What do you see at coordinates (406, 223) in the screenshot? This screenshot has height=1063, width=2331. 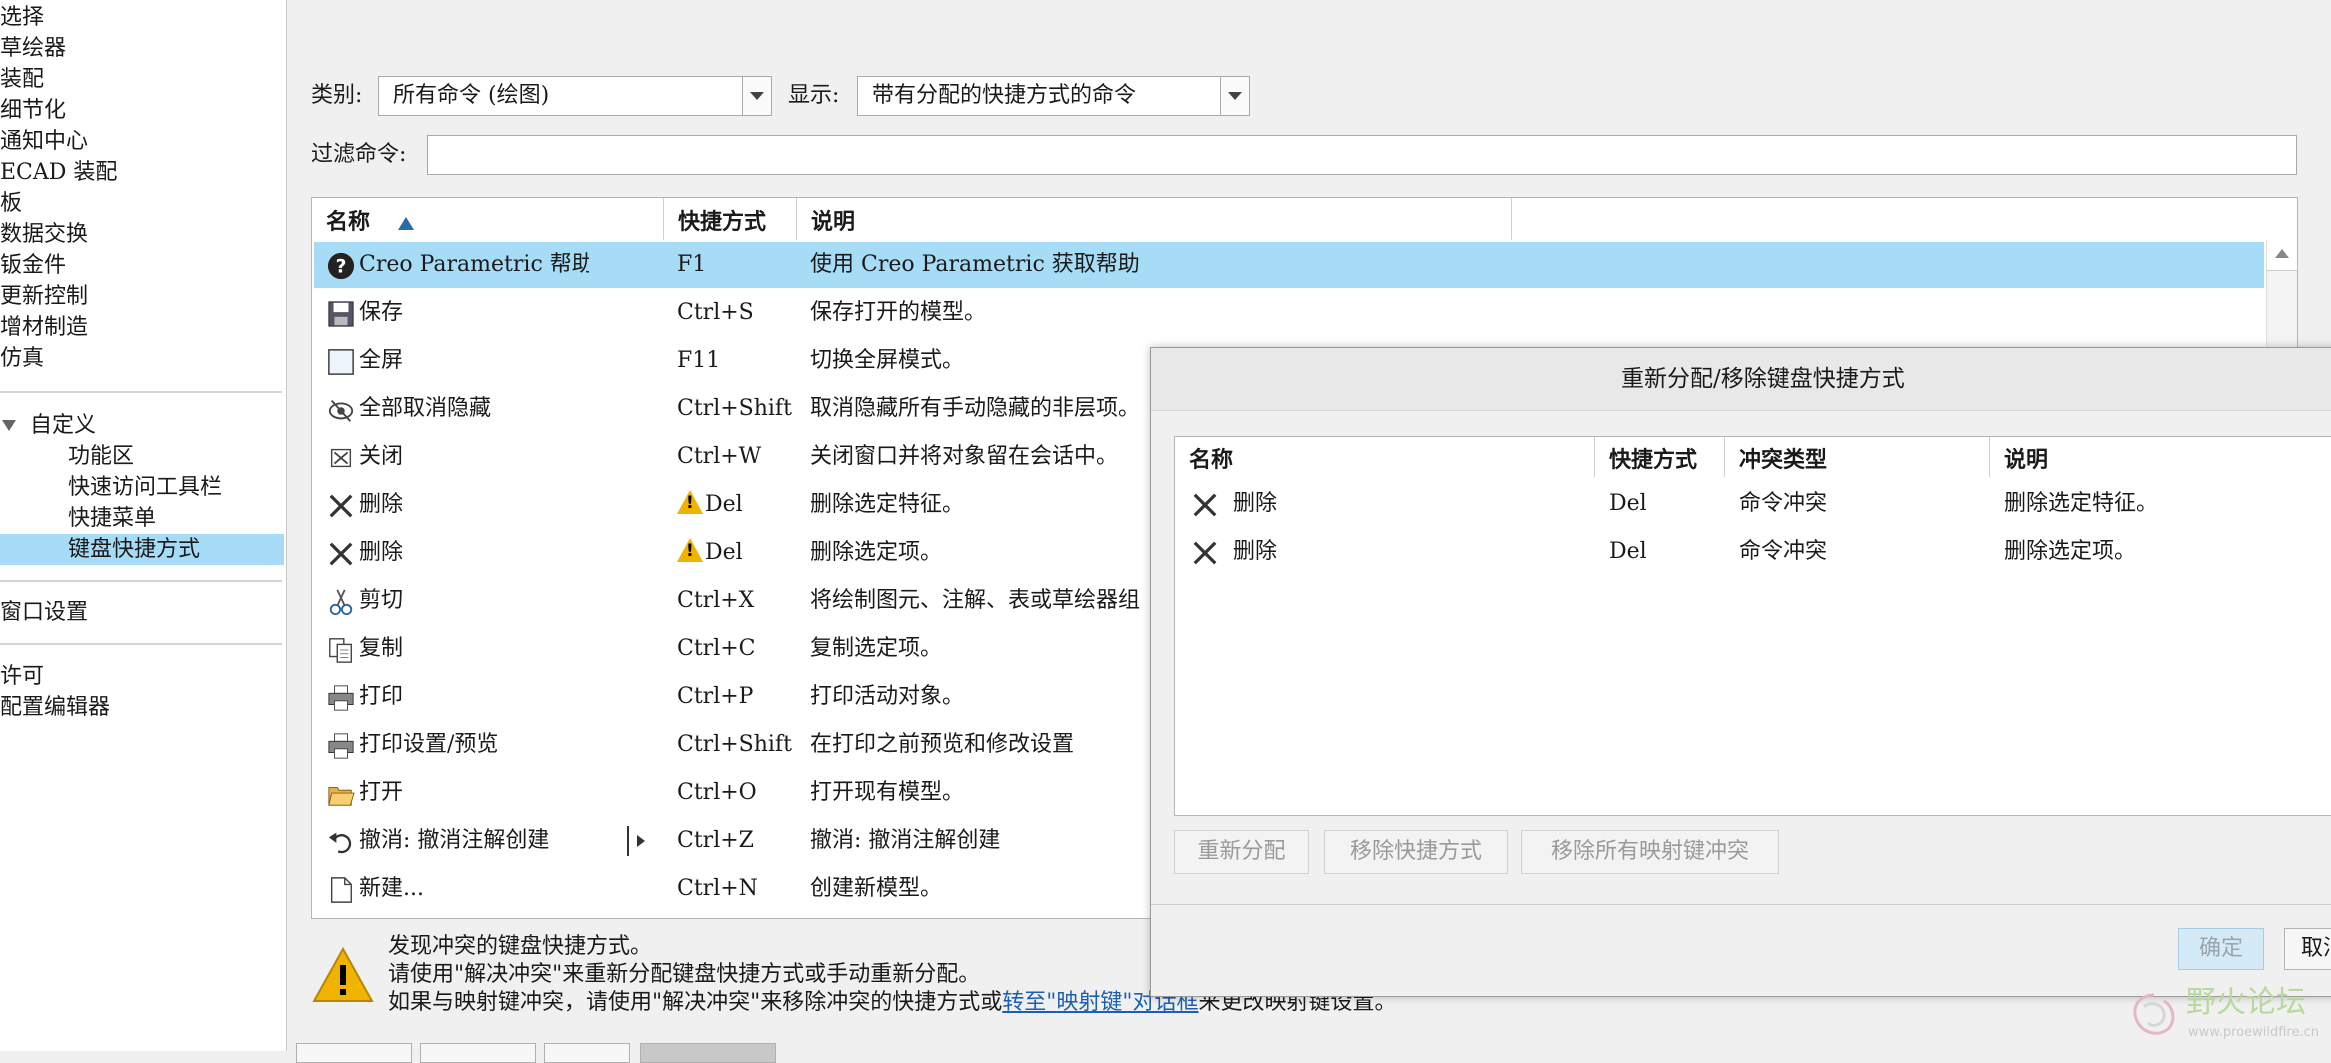 I see `sort-ascending-icon` at bounding box center [406, 223].